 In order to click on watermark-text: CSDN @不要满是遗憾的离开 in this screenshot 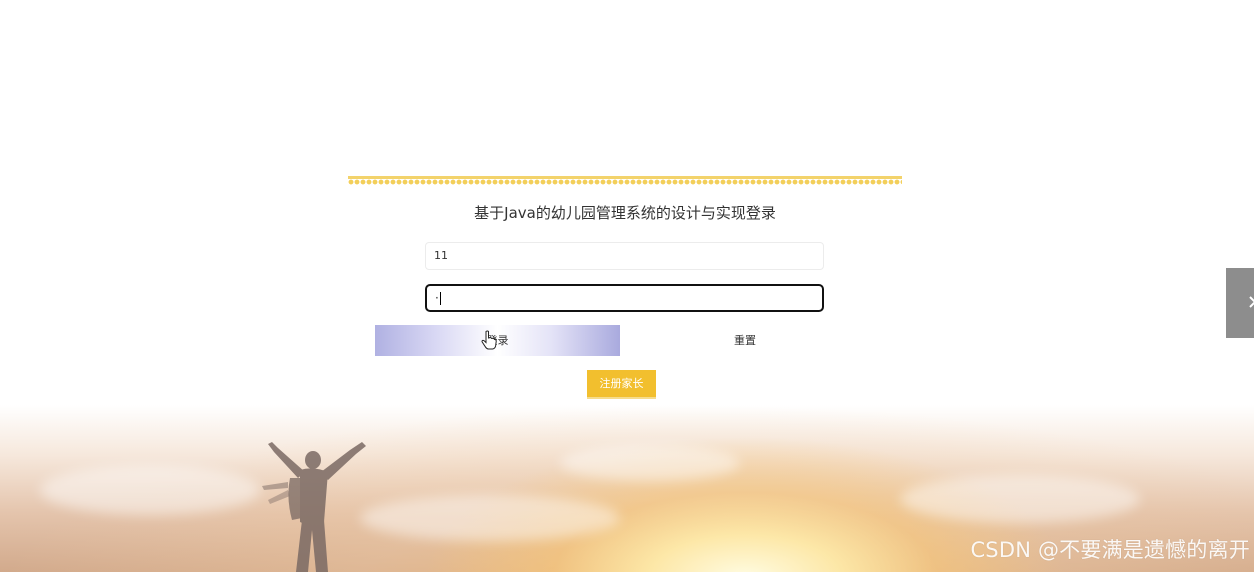, I will do `click(1110, 550)`.